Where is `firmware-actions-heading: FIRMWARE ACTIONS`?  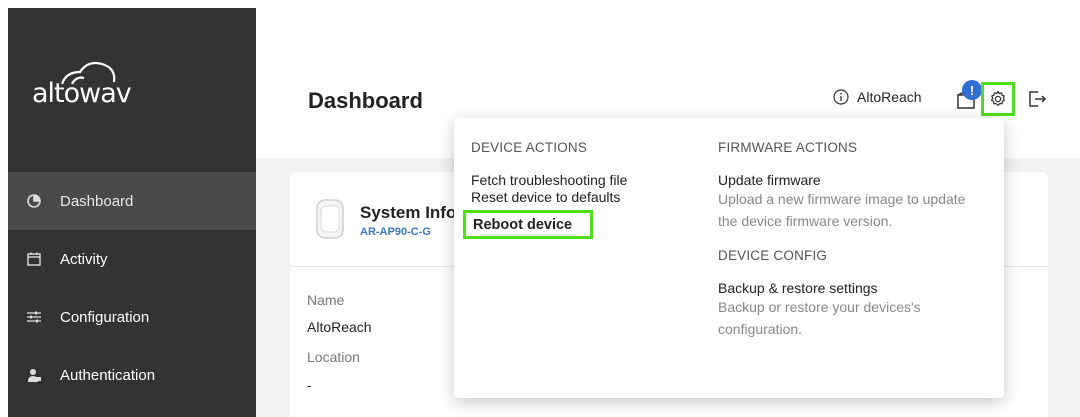 firmware-actions-heading: FIRMWARE ACTIONS is located at coordinates (788, 147).